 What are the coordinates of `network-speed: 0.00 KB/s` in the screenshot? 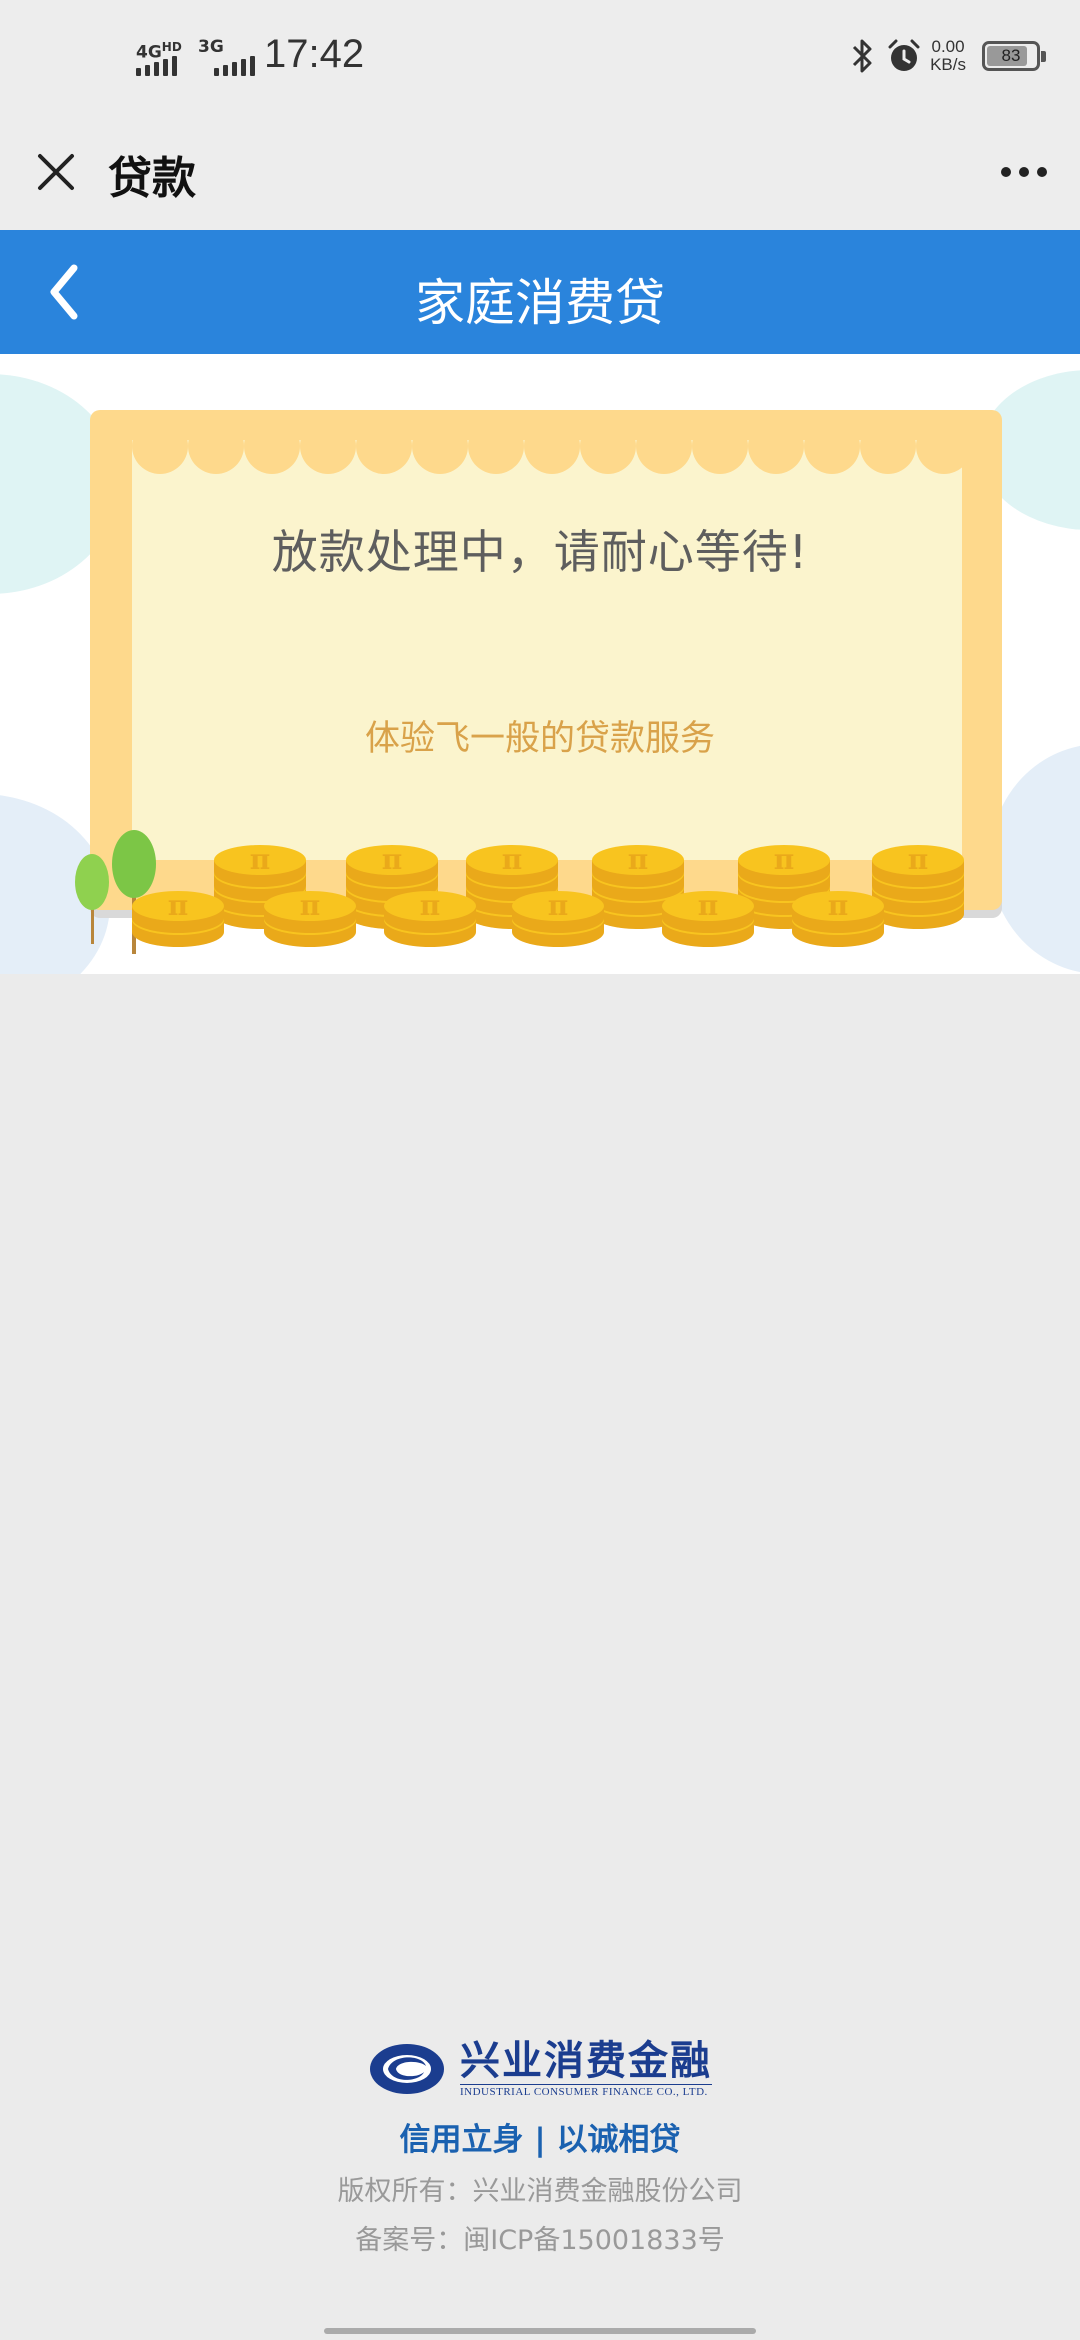 It's located at (948, 56).